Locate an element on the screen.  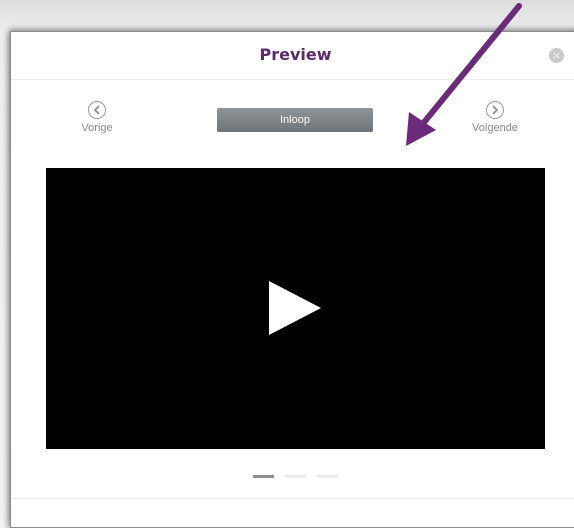
footer-divider is located at coordinates (292, 498).